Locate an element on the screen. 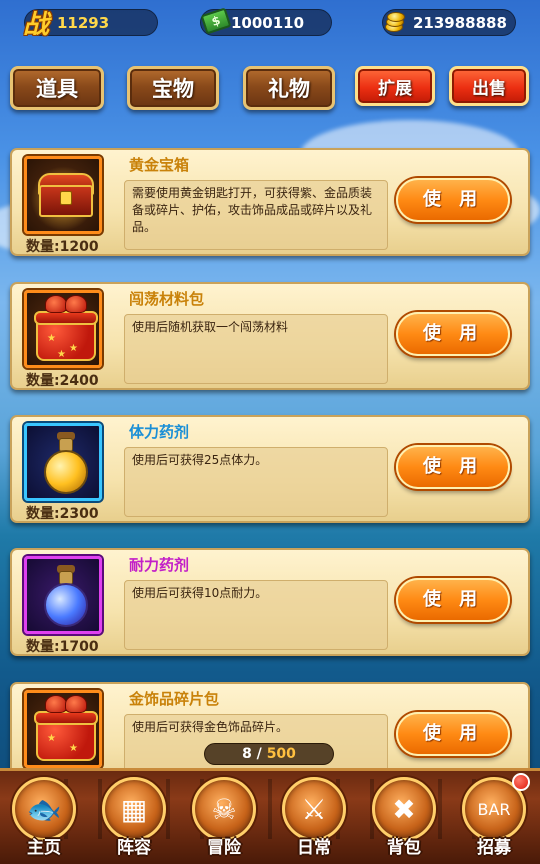 The width and height of the screenshot is (540, 864). nav-label: 阵容 is located at coordinates (134, 848).